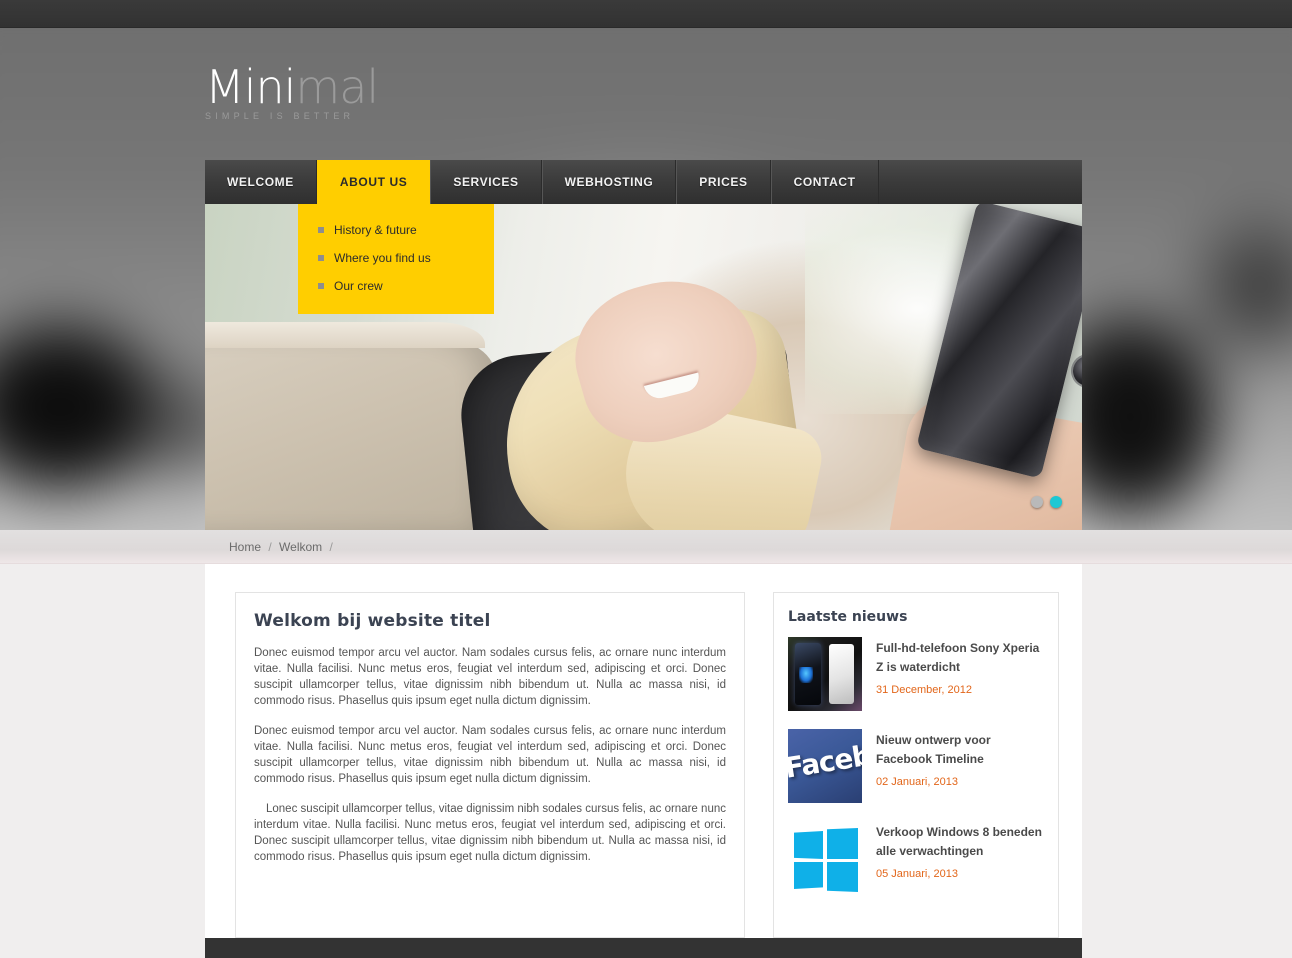 This screenshot has width=1292, height=958. I want to click on dropdown-item-label: History & future, so click(375, 230).